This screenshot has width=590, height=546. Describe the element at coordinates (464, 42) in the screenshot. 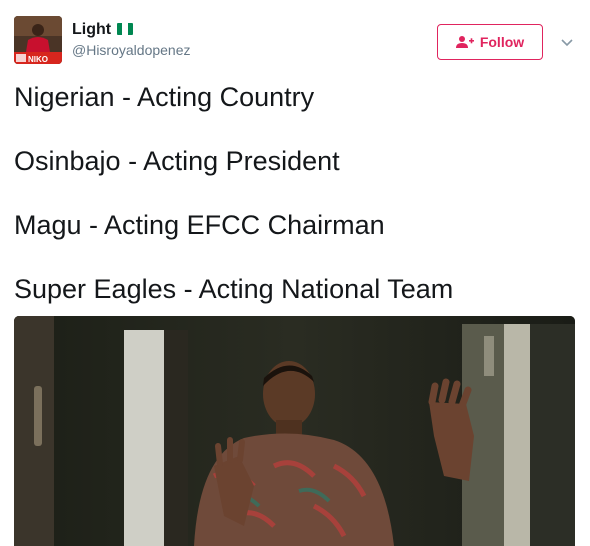

I see `add-person-icon` at that location.